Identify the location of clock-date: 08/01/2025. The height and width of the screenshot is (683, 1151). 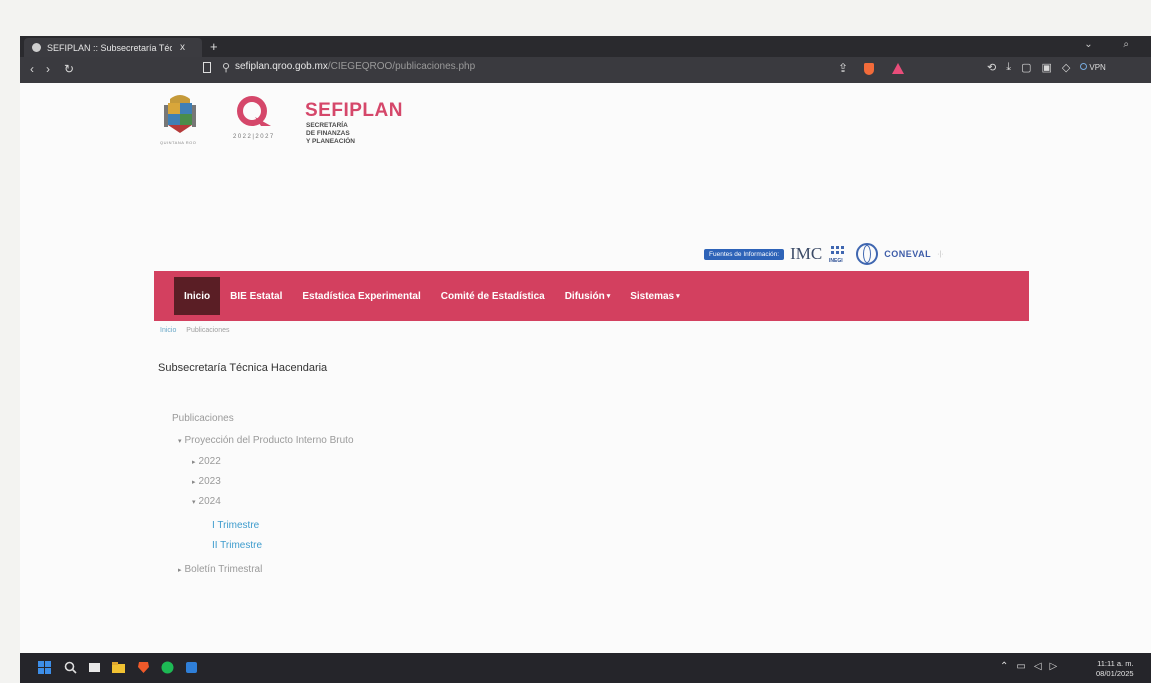
(1115, 673).